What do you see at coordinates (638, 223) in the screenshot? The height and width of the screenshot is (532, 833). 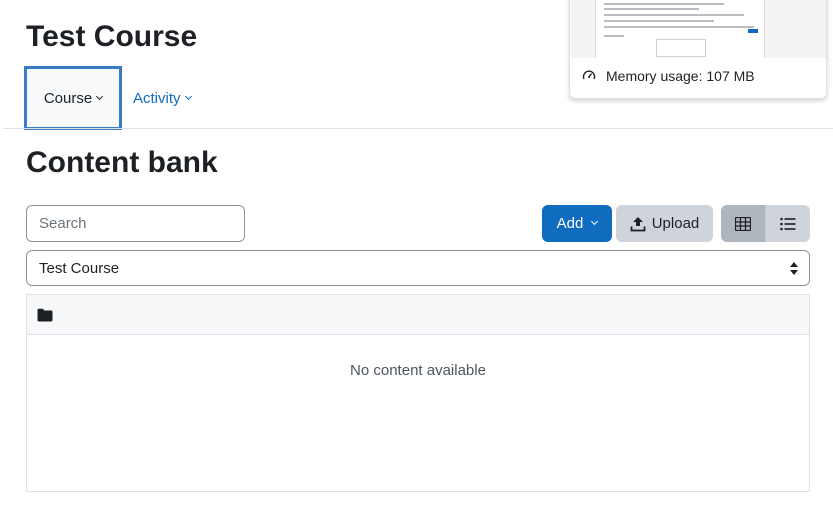 I see `upload-icon` at bounding box center [638, 223].